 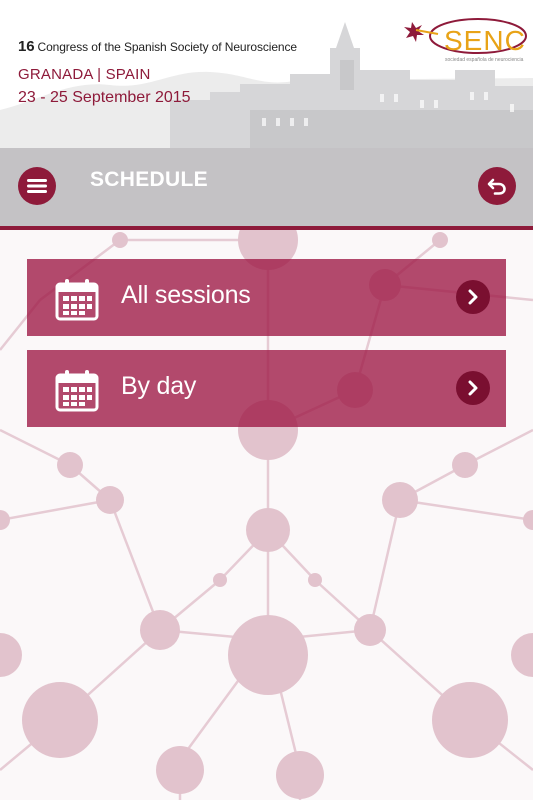 I want to click on svg-text:sociedad española de neurocien: sociedad española de neurociencia, so click(x=484, y=60).